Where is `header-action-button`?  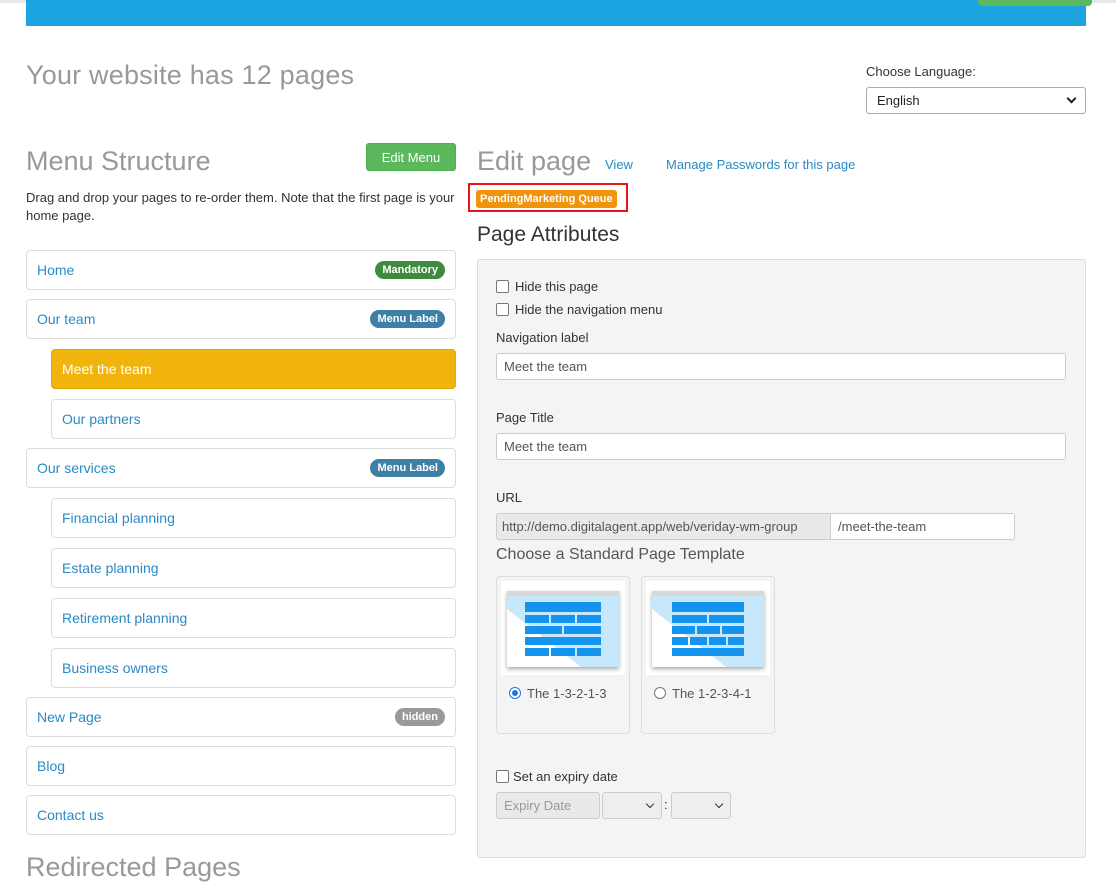
header-action-button is located at coordinates (1035, 3).